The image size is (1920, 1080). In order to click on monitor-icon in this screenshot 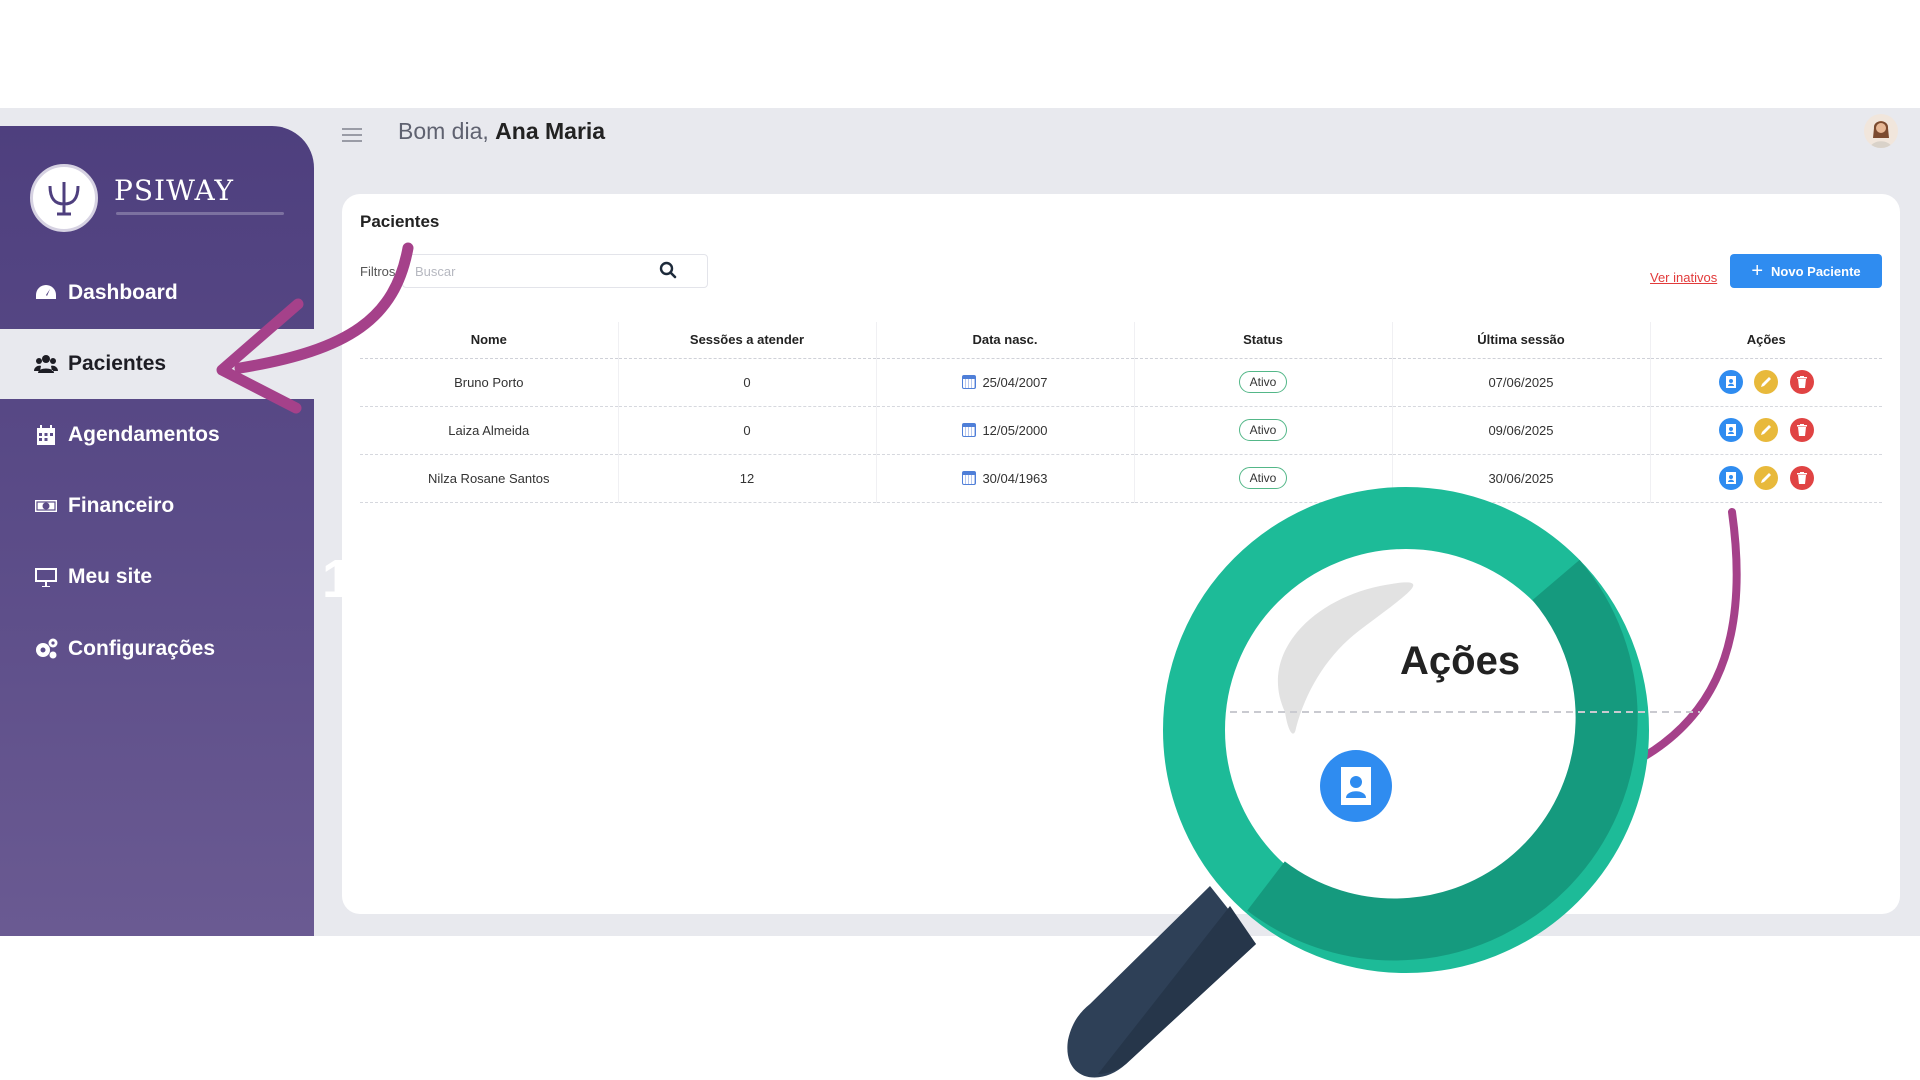, I will do `click(46, 577)`.